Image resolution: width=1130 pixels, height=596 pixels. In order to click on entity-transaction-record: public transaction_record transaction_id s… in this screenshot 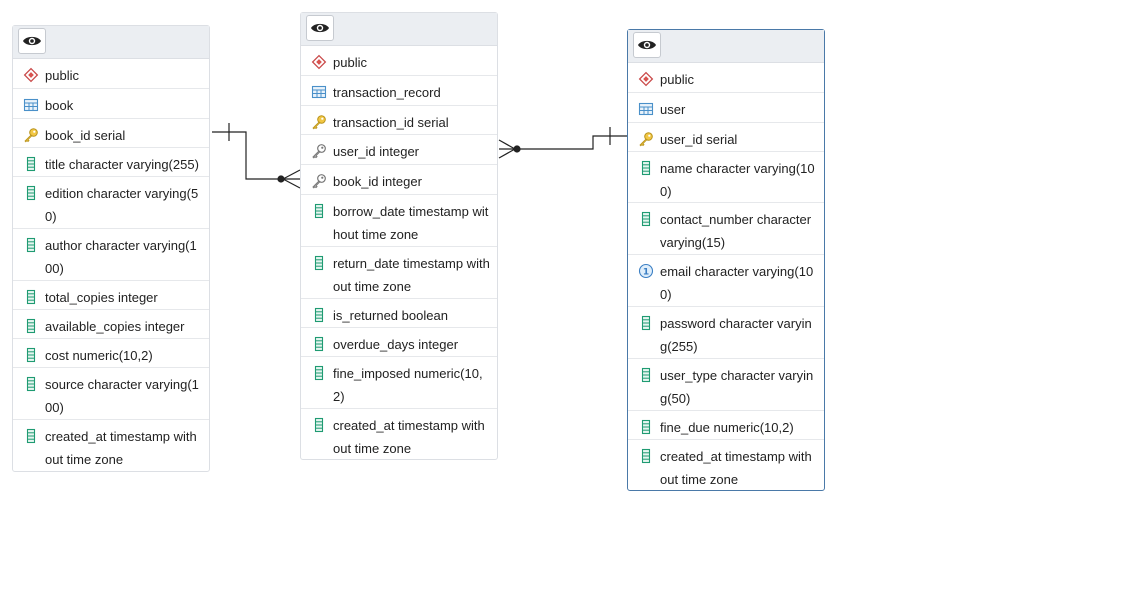, I will do `click(399, 236)`.